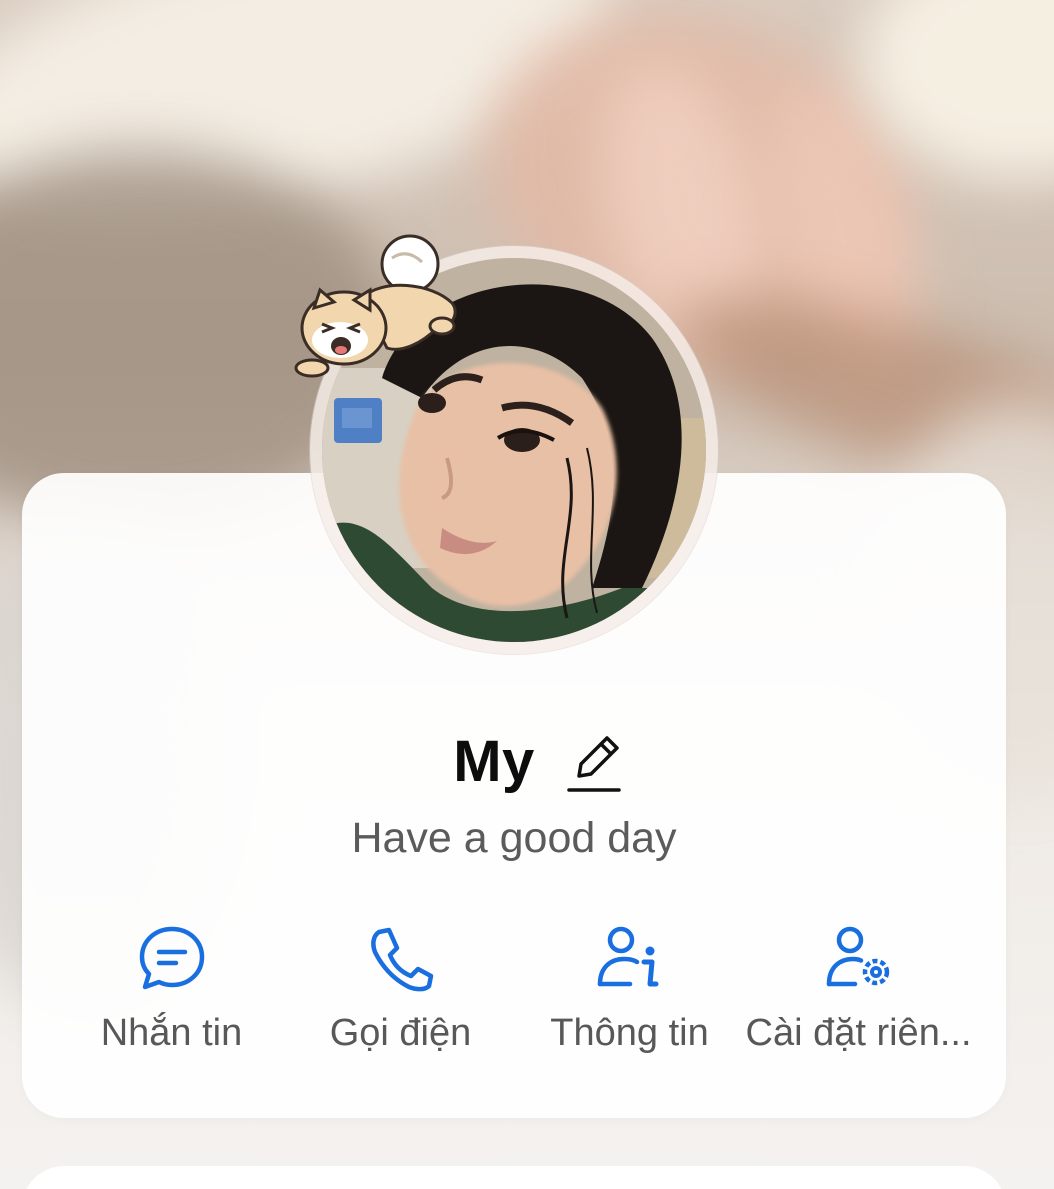 This screenshot has width=1054, height=1189. I want to click on call-label: Gọi điện, so click(400, 1033).